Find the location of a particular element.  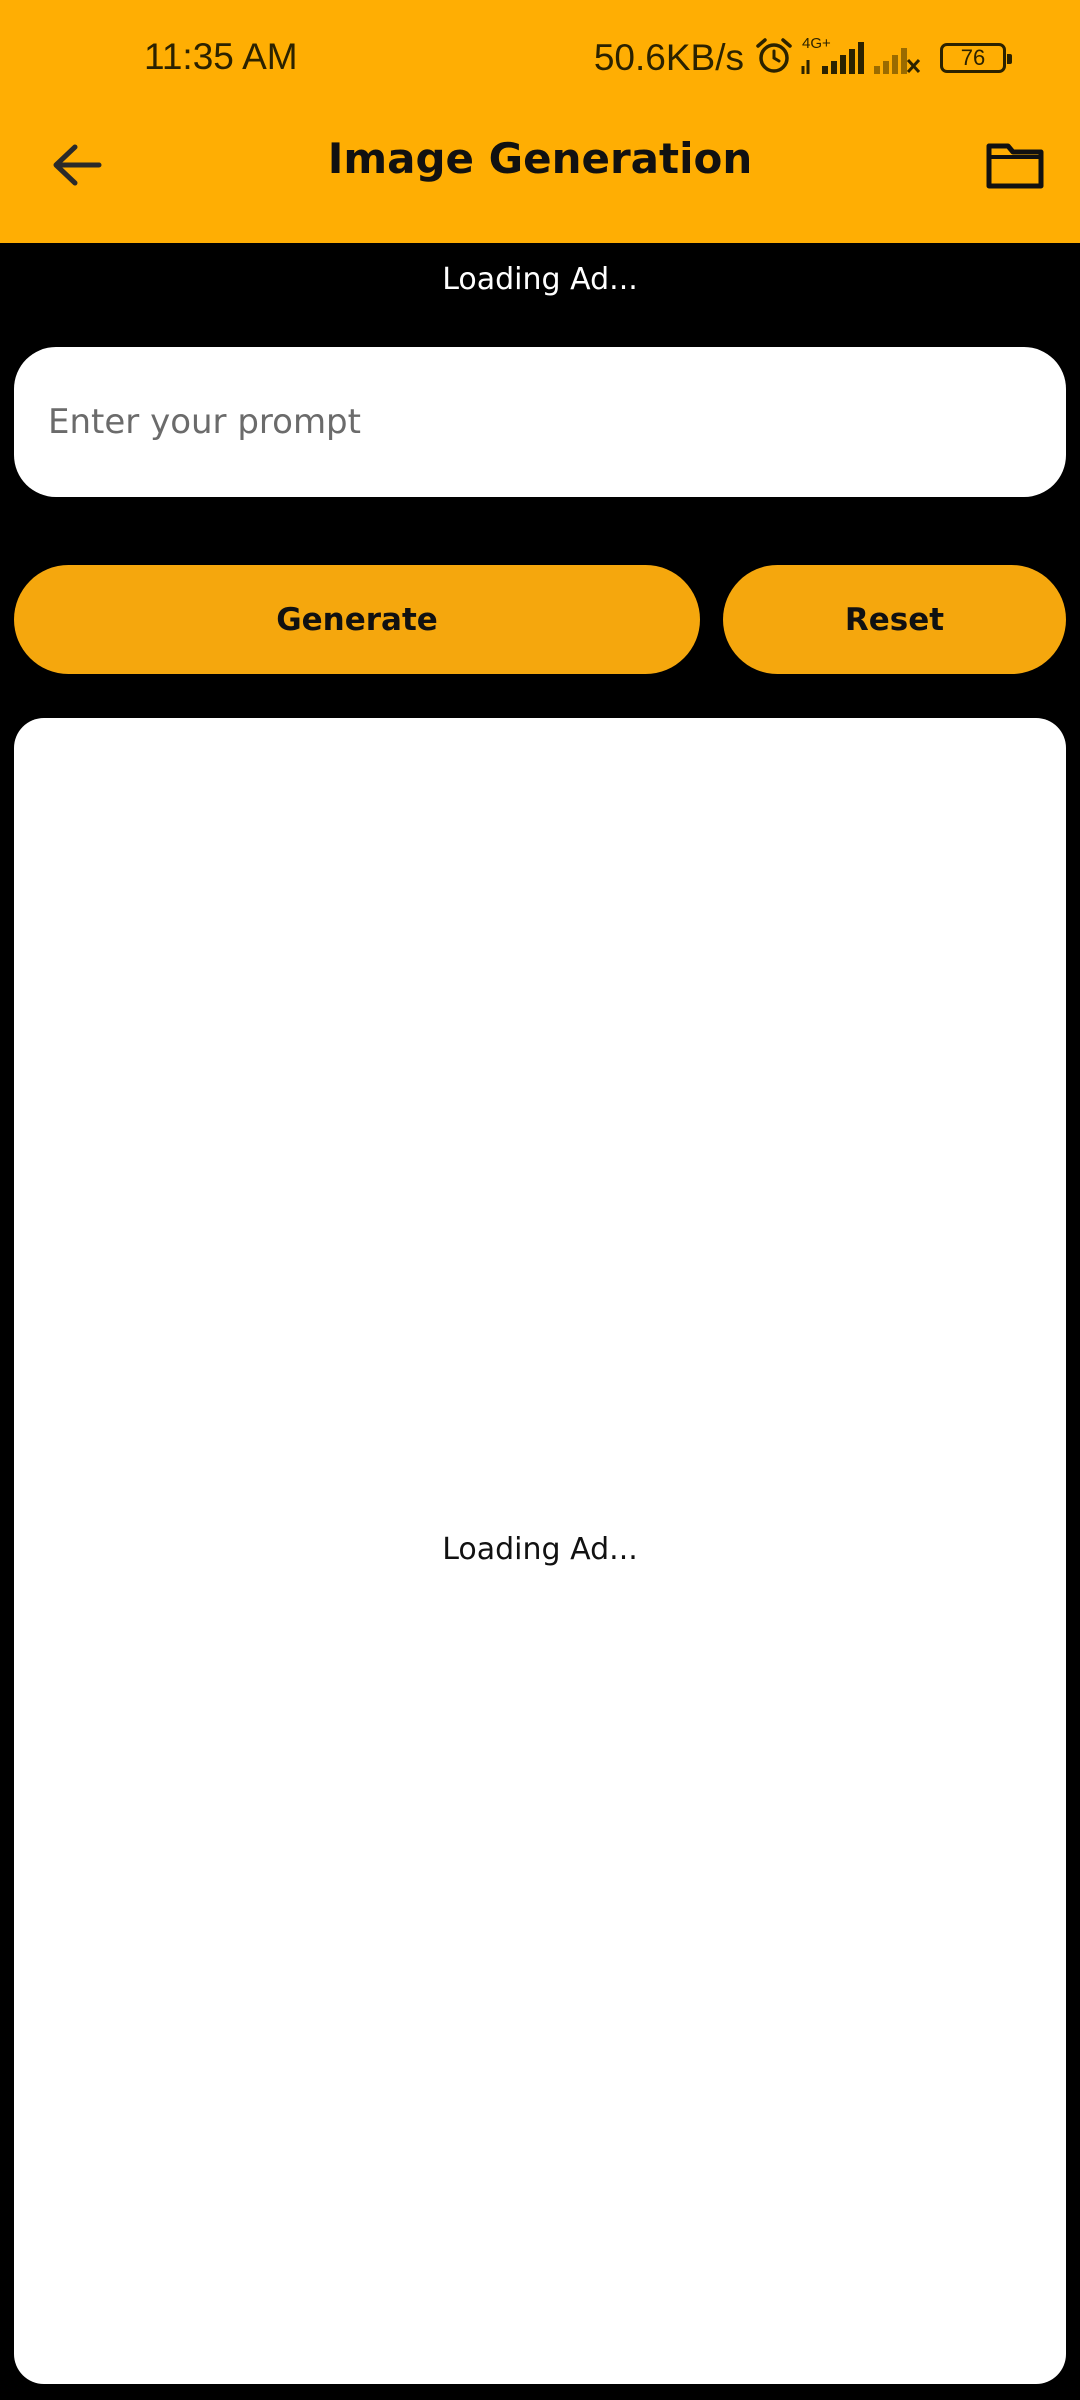

alarm-icon is located at coordinates (774, 58).